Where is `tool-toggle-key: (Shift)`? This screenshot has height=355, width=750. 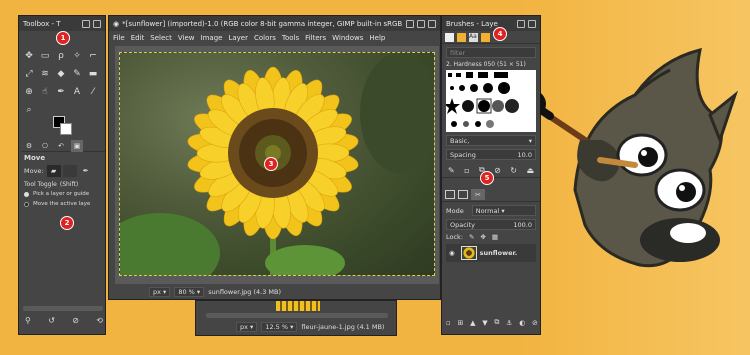
tool-toggle-key: (Shift) is located at coordinates (69, 184).